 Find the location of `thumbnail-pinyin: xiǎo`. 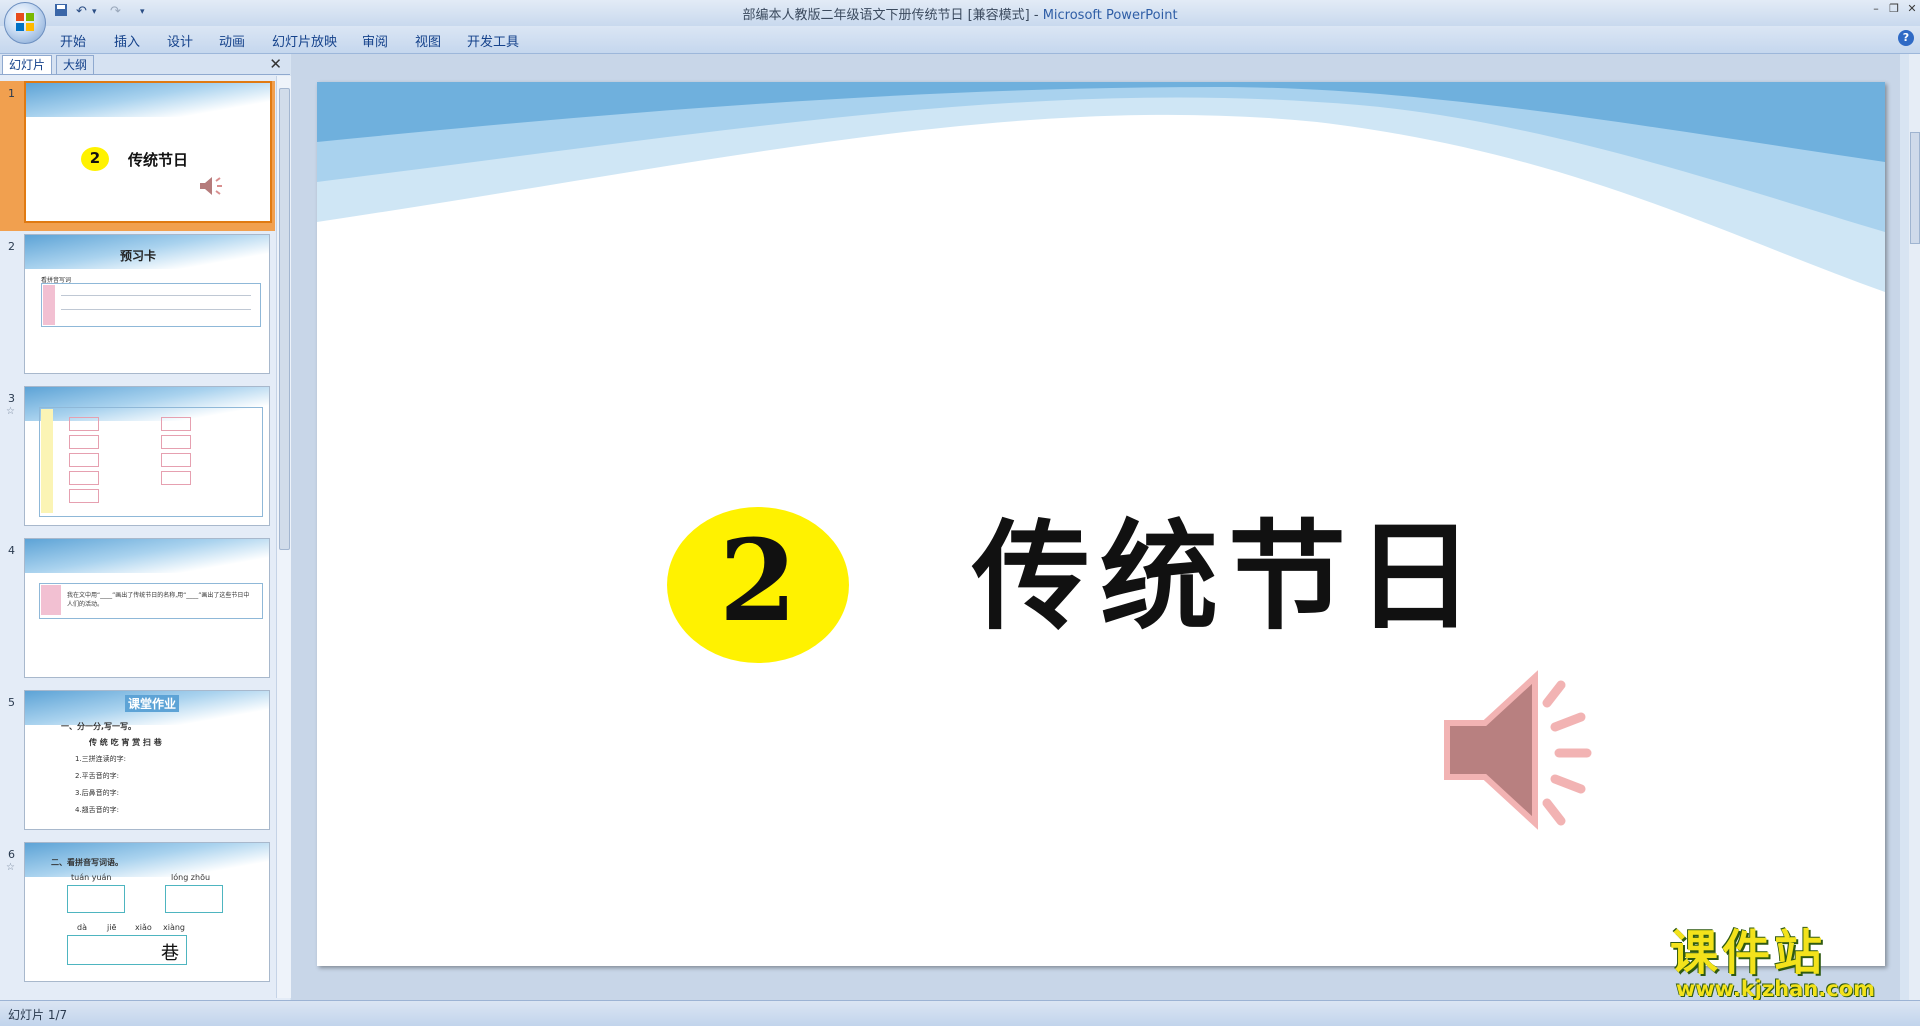

thumbnail-pinyin: xiǎo is located at coordinates (143, 927).